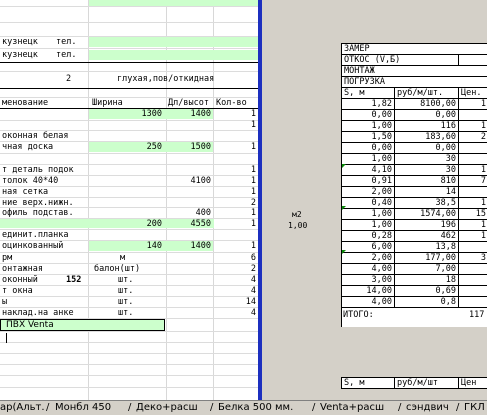  What do you see at coordinates (427, 408) in the screenshot?
I see `sheet-tab: сэндвич` at bounding box center [427, 408].